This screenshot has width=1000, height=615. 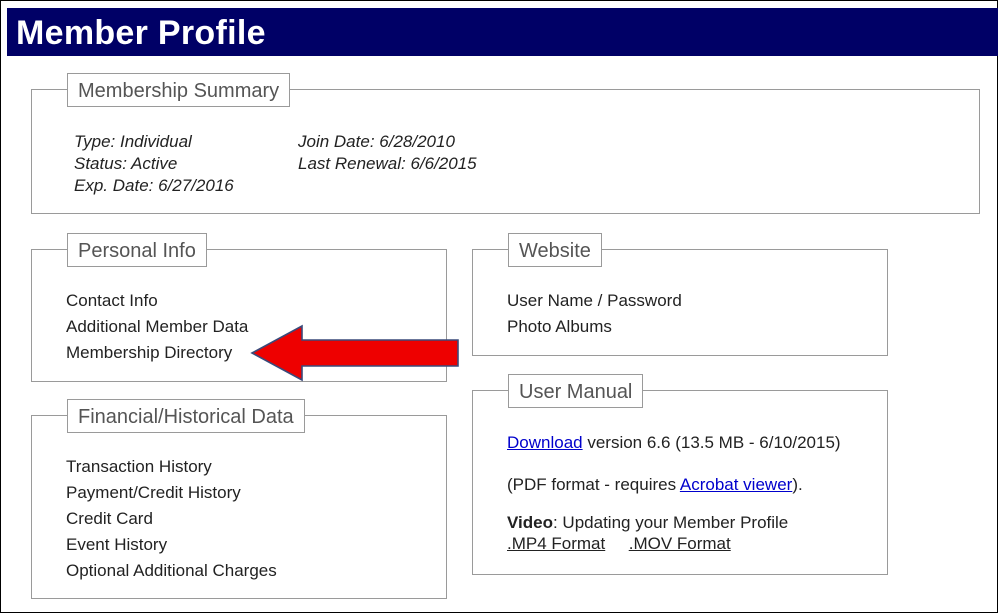 I want to click on user-manual-legend: User Manual, so click(x=576, y=391).